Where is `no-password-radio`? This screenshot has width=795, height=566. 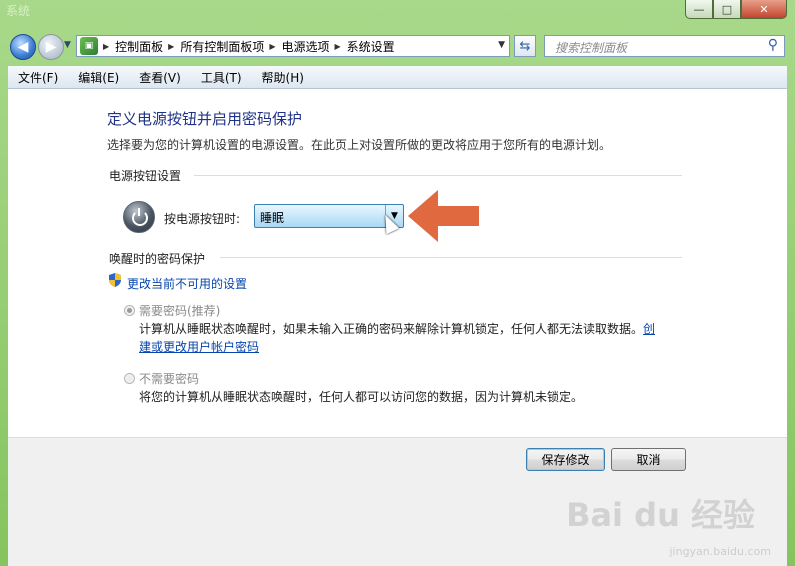 no-password-radio is located at coordinates (129, 378).